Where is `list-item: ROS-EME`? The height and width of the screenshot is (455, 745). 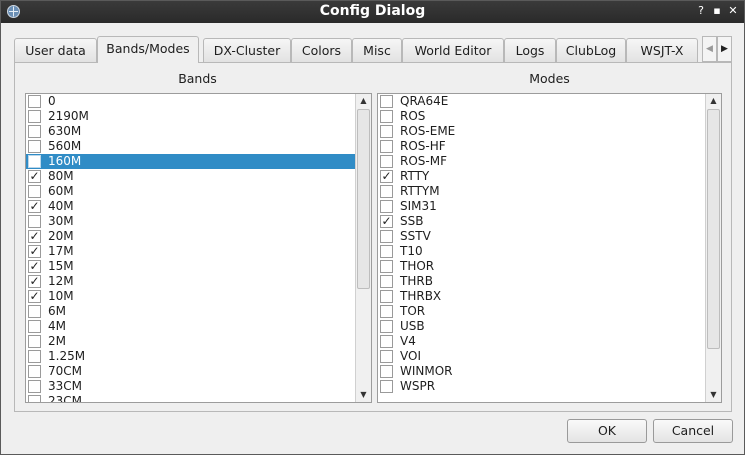 list-item: ROS-EME is located at coordinates (541, 131).